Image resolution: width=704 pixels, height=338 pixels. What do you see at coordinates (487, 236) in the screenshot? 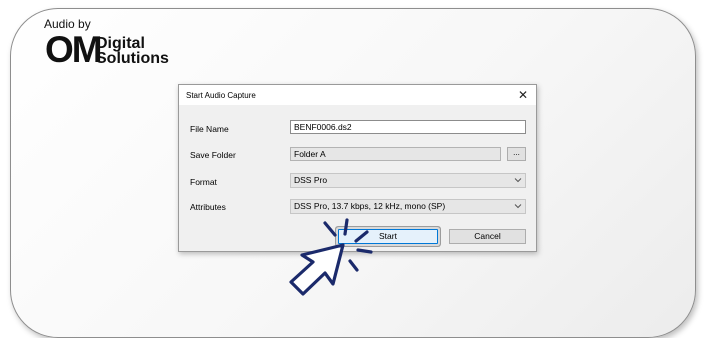
I see `cancel-button: Cancel` at bounding box center [487, 236].